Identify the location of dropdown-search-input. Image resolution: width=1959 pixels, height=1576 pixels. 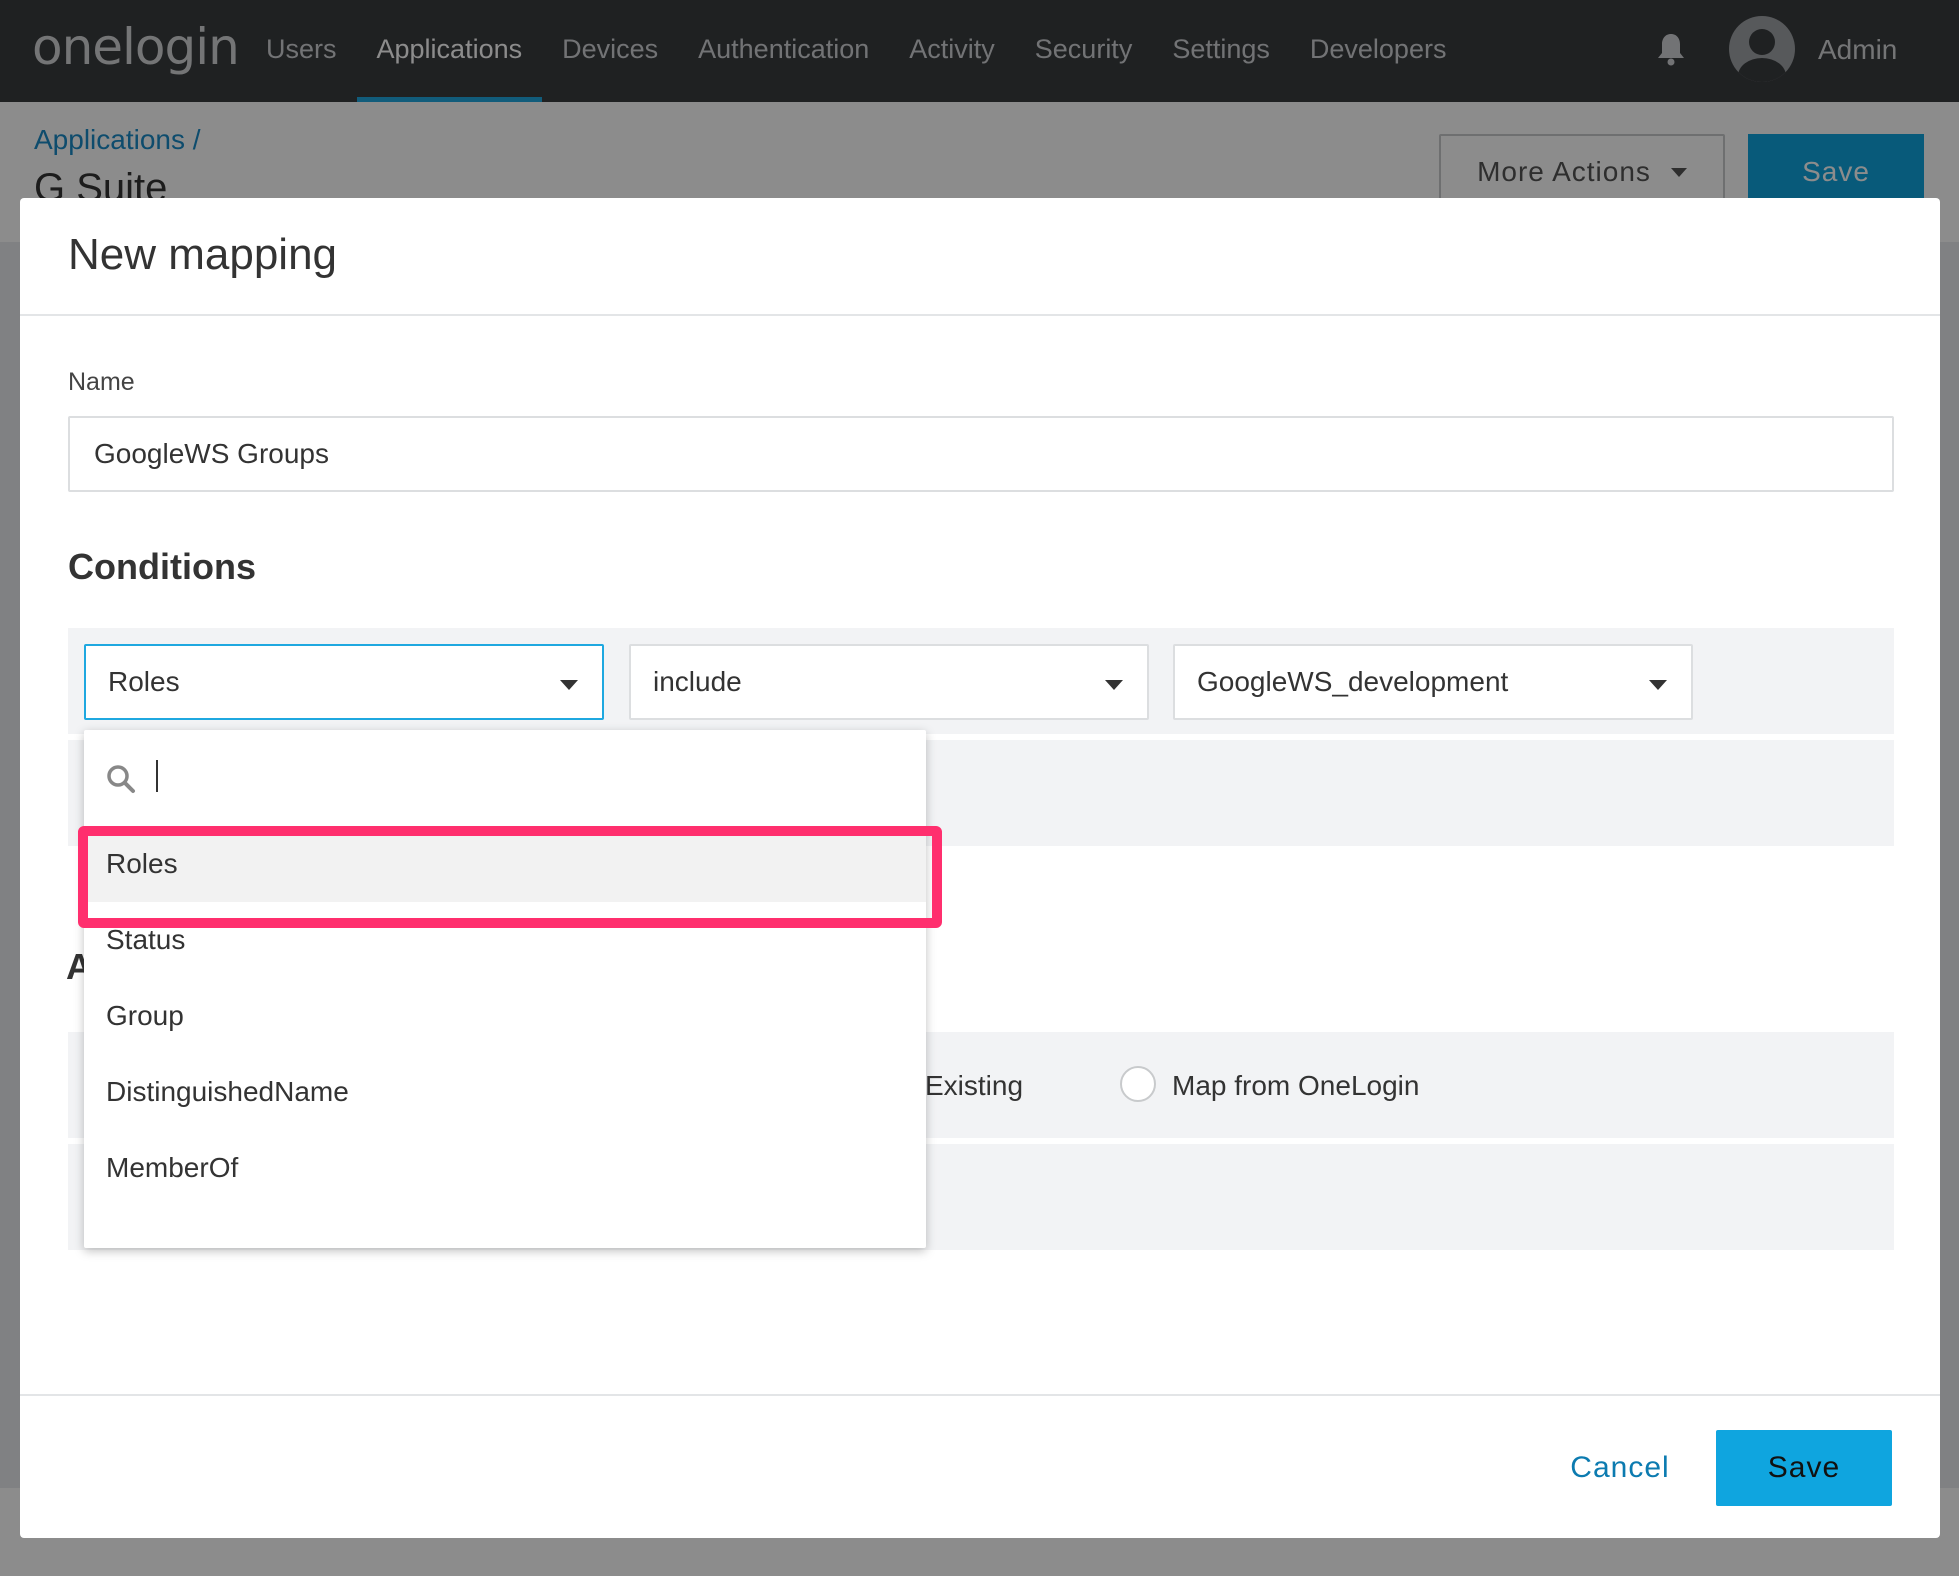
(524, 776).